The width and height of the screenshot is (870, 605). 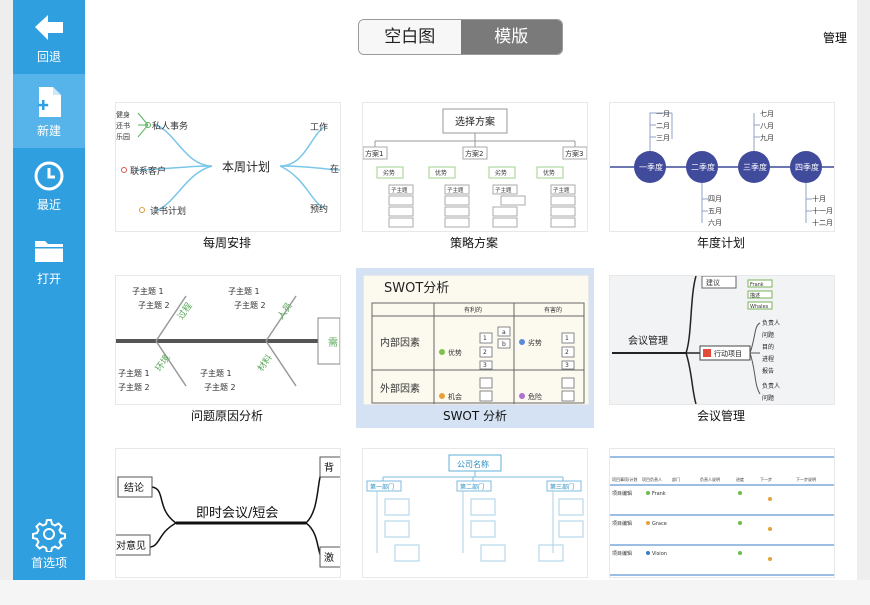 What do you see at coordinates (652, 479) in the screenshot?
I see `table-header: 项目负责人` at bounding box center [652, 479].